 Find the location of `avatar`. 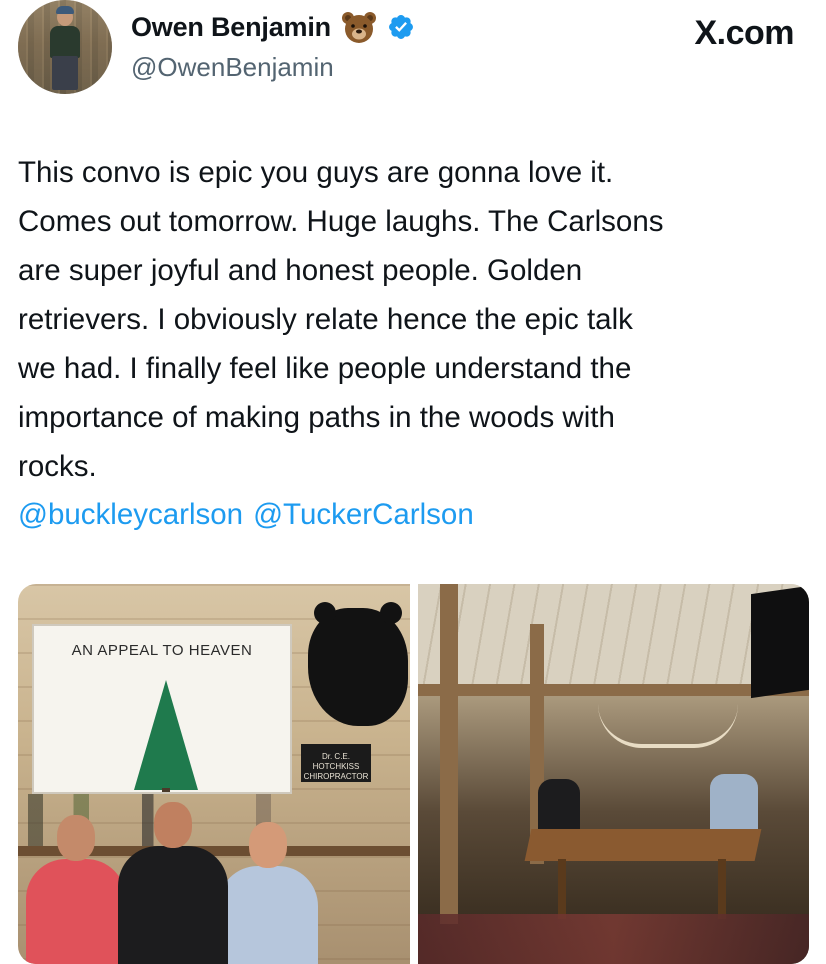

avatar is located at coordinates (65, 47).